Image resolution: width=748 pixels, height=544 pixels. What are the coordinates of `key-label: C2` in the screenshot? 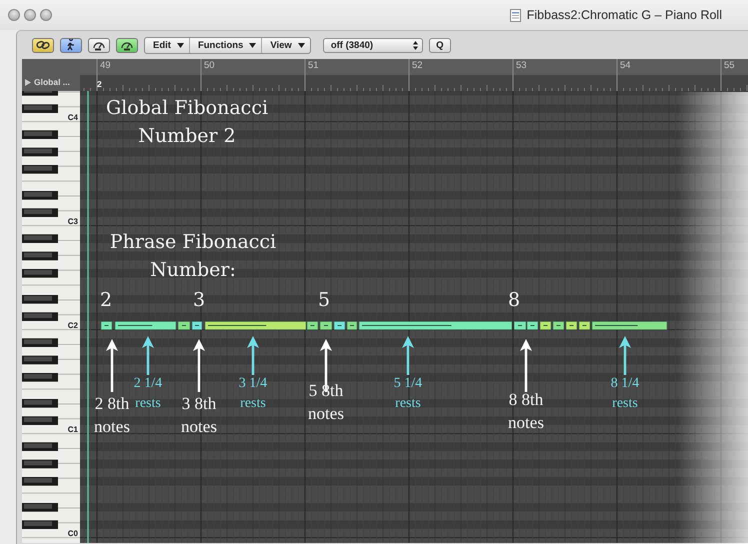 It's located at (73, 326).